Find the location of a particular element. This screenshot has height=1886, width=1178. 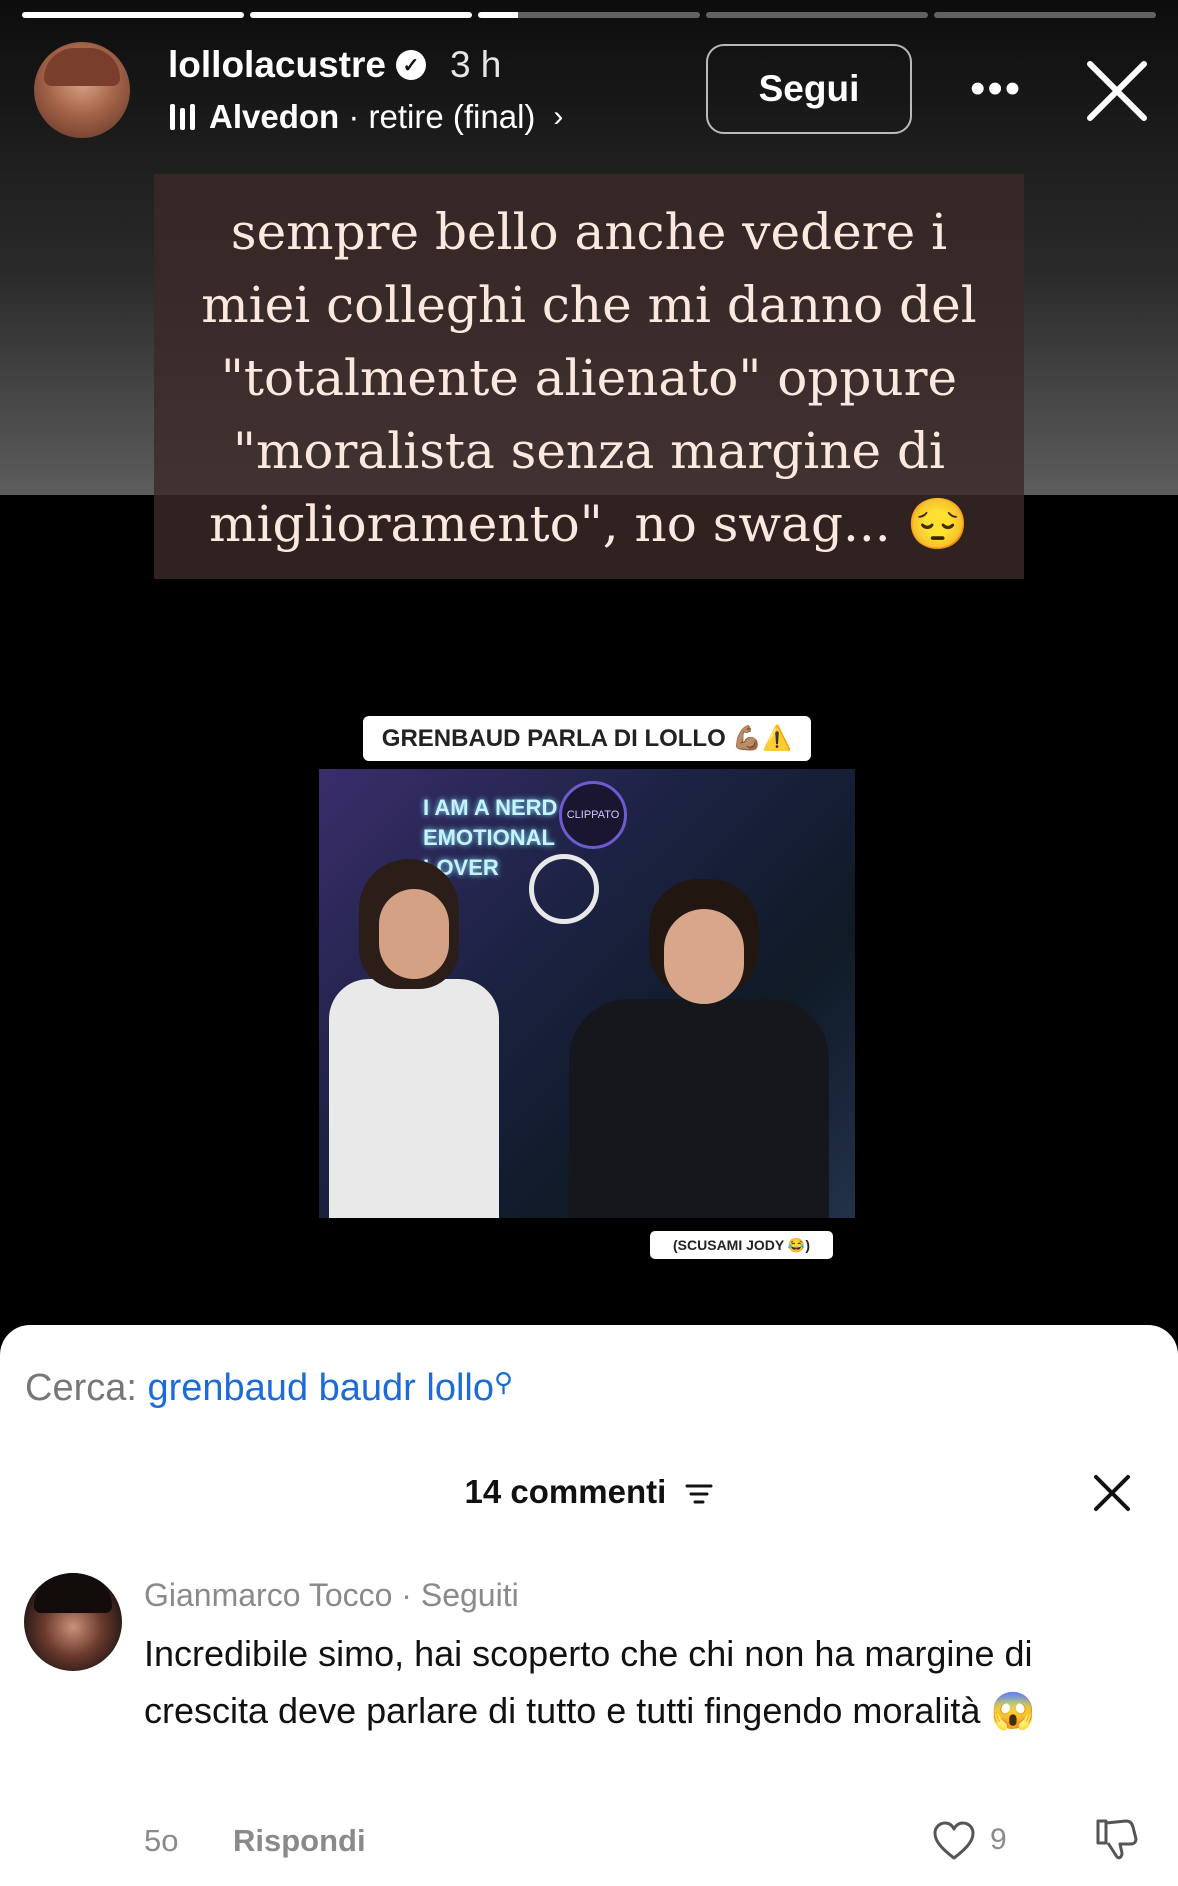

follow-button: Segui is located at coordinates (809, 89).